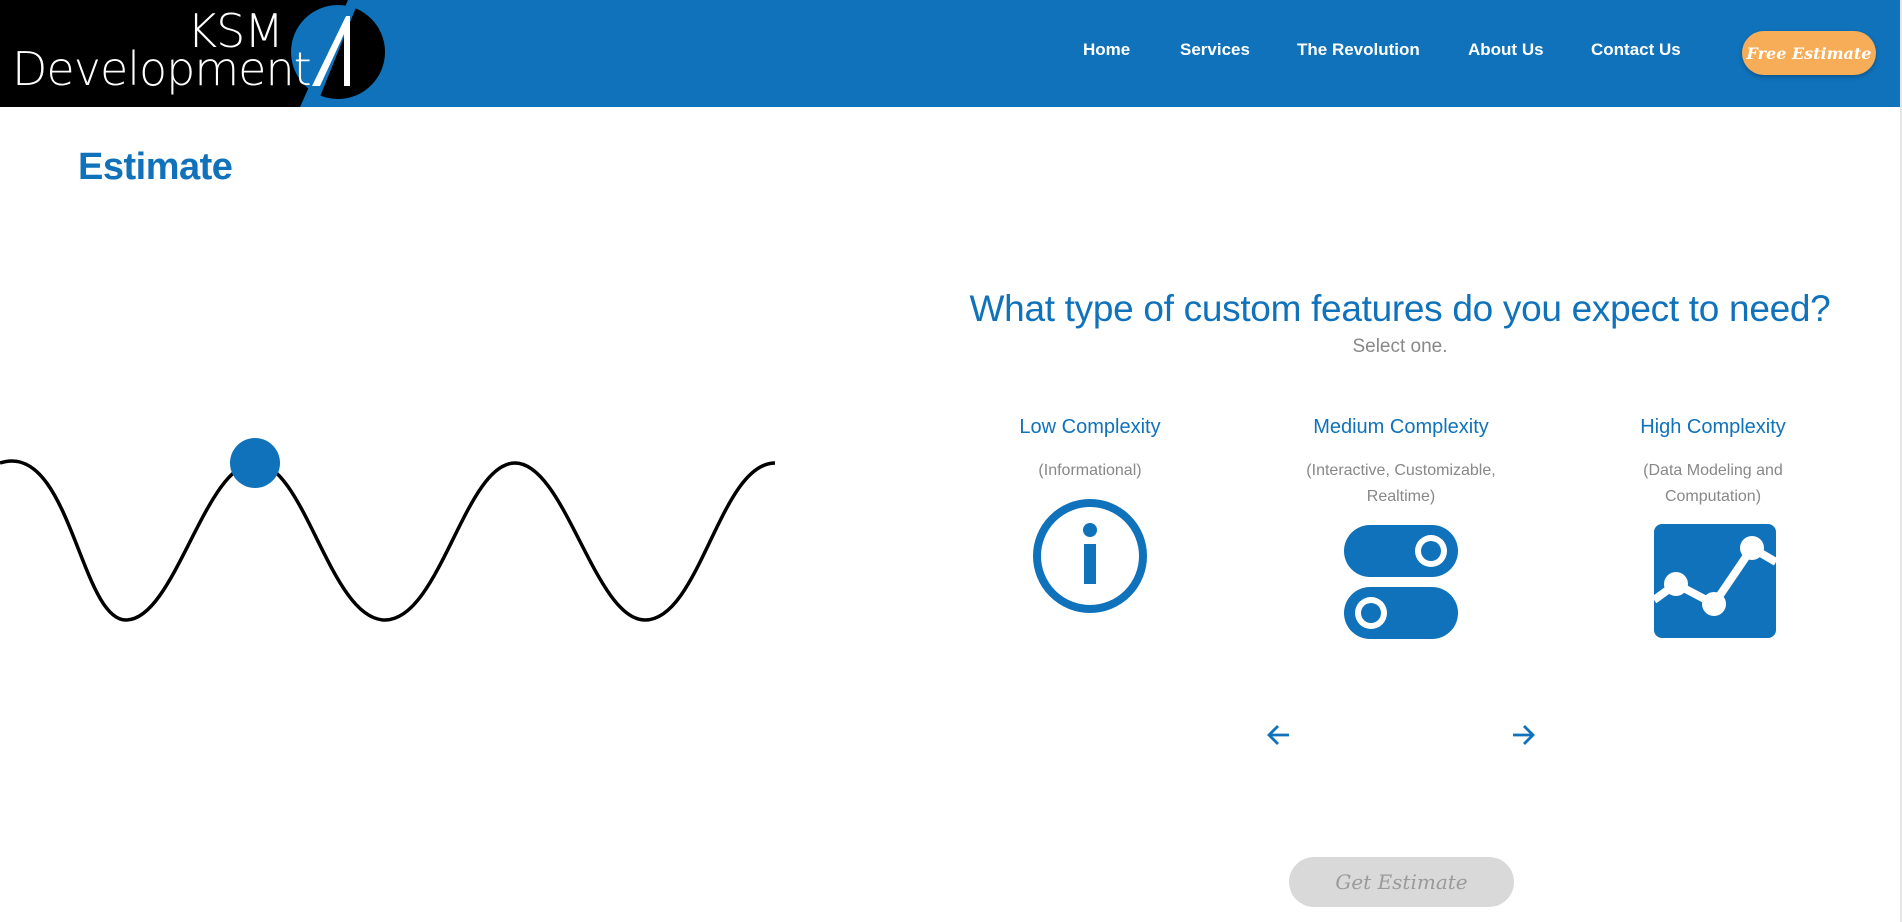 The image size is (1902, 922). What do you see at coordinates (1279, 735) in the screenshot?
I see `arrow-left-icon` at bounding box center [1279, 735].